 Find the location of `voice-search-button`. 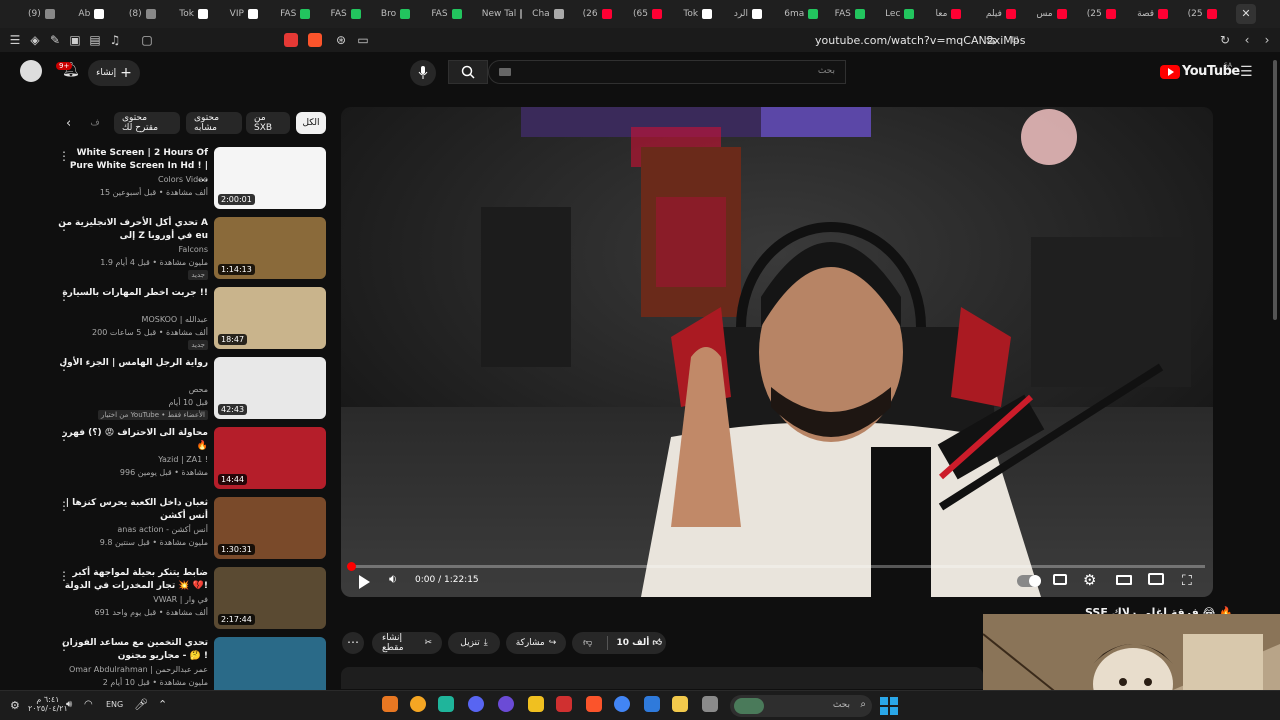

voice-search-button is located at coordinates (423, 73).